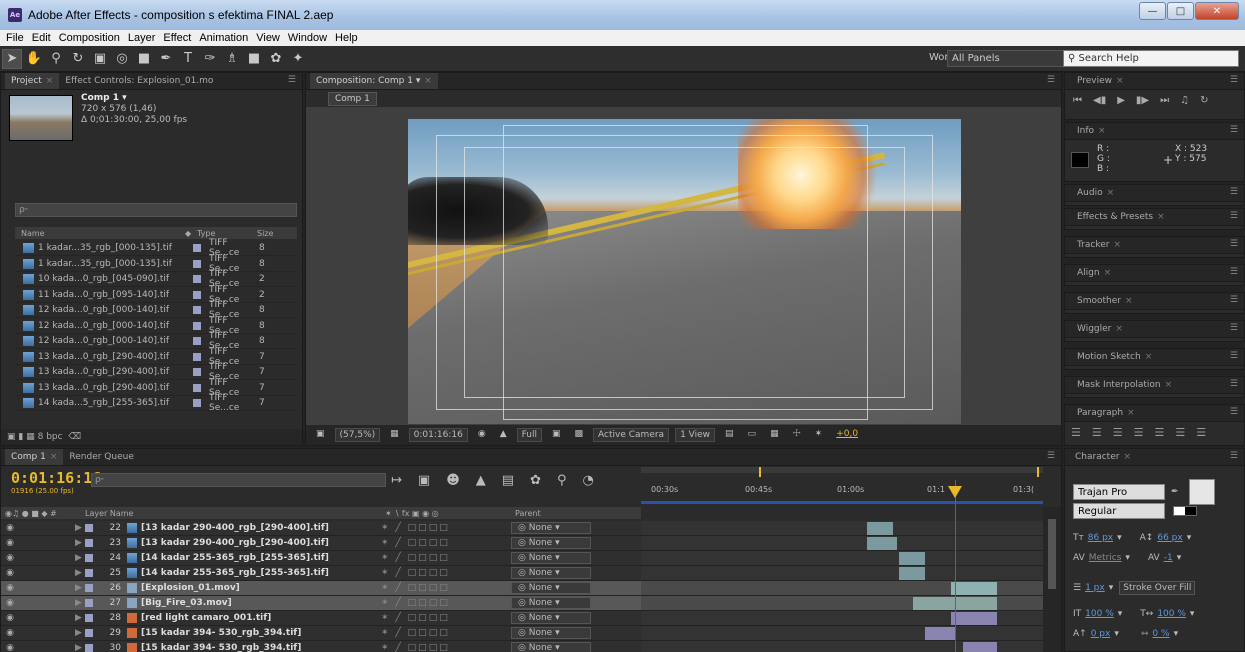  What do you see at coordinates (166, 59) in the screenshot?
I see `pen-tool-icon: ✒` at bounding box center [166, 59].